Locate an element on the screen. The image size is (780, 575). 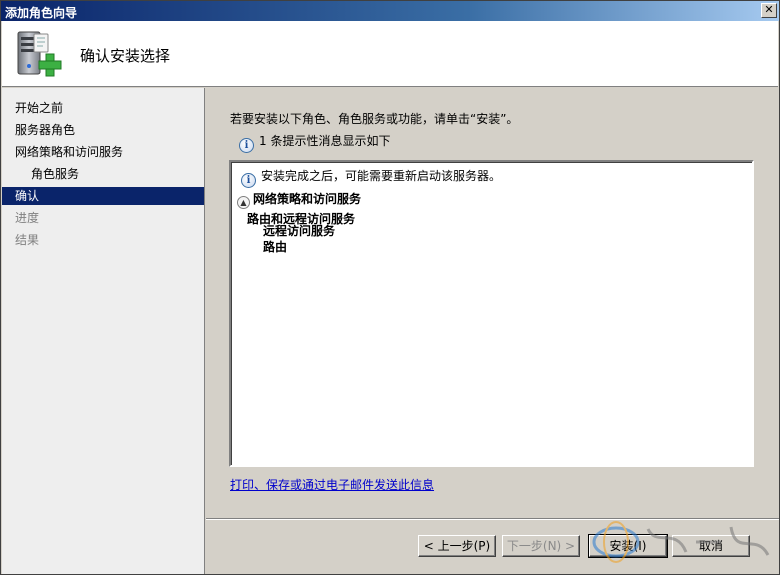
info-count-text: 1 条提示性消息显示如下 is located at coordinates (325, 141).